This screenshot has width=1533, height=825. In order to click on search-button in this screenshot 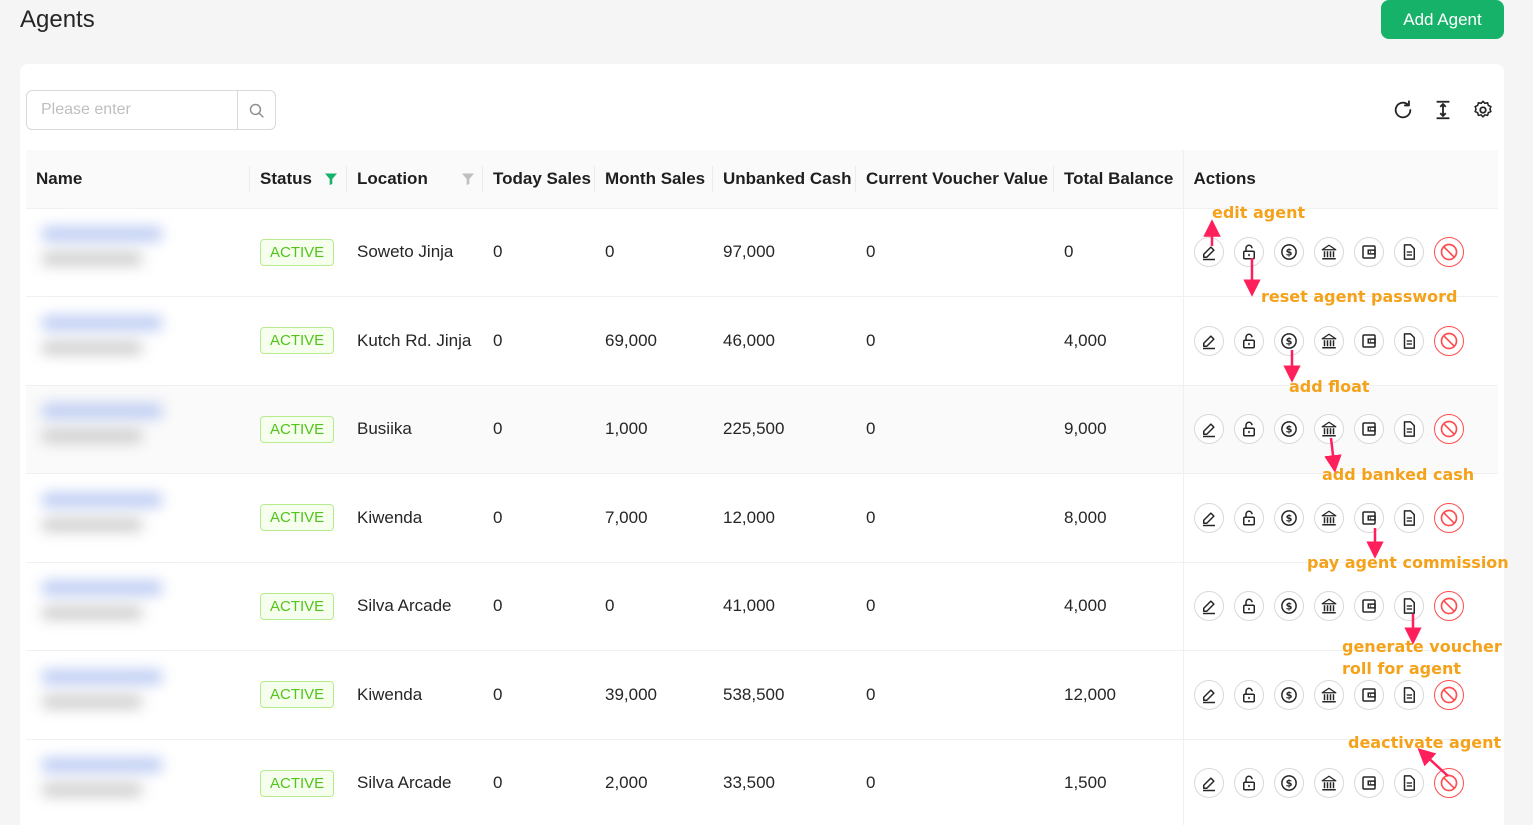, I will do `click(256, 110)`.